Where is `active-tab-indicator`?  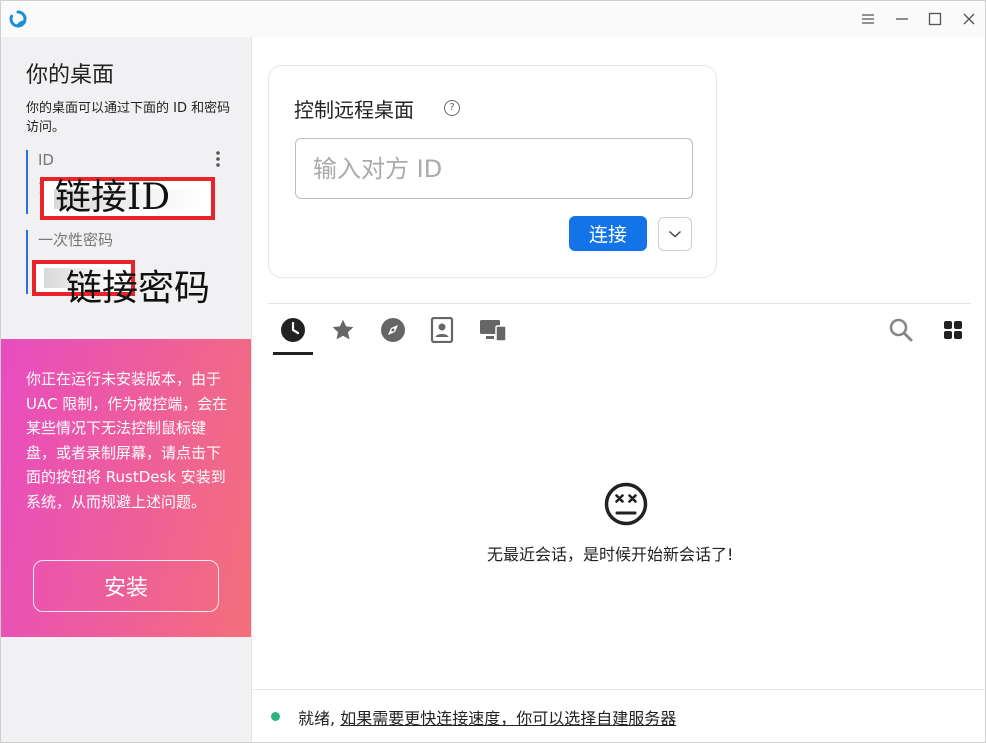 active-tab-indicator is located at coordinates (293, 353).